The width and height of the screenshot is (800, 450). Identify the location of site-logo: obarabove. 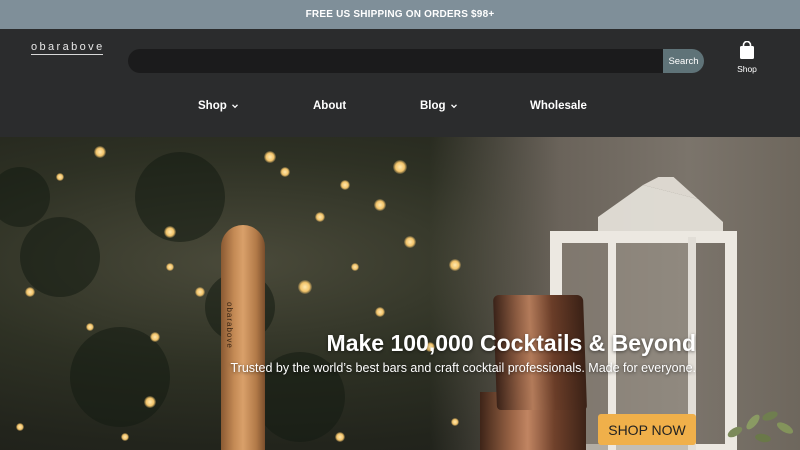
(67, 49).